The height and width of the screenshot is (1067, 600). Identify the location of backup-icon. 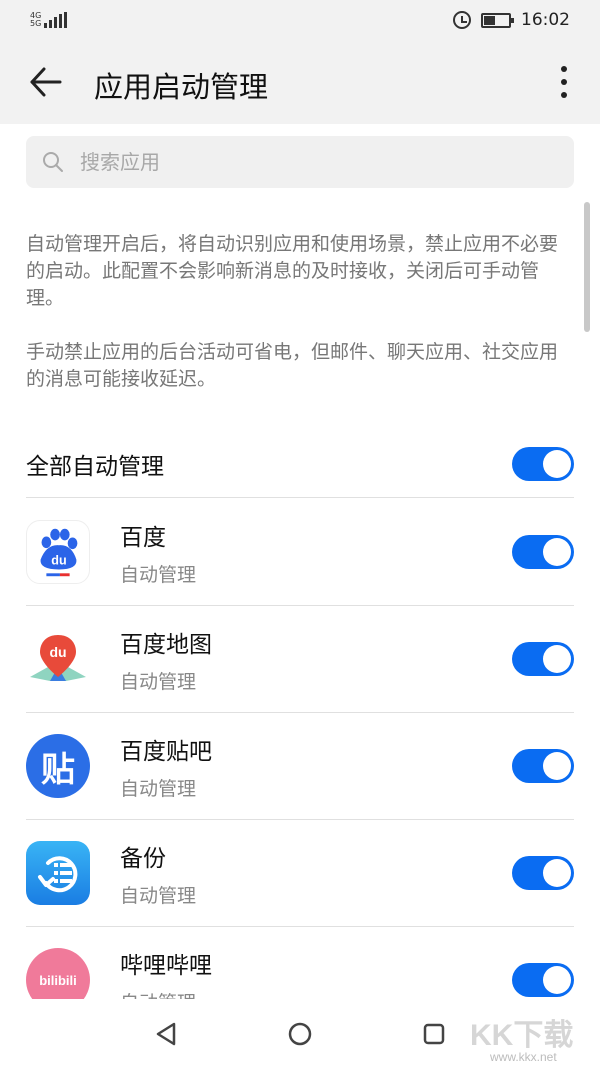
(58, 873).